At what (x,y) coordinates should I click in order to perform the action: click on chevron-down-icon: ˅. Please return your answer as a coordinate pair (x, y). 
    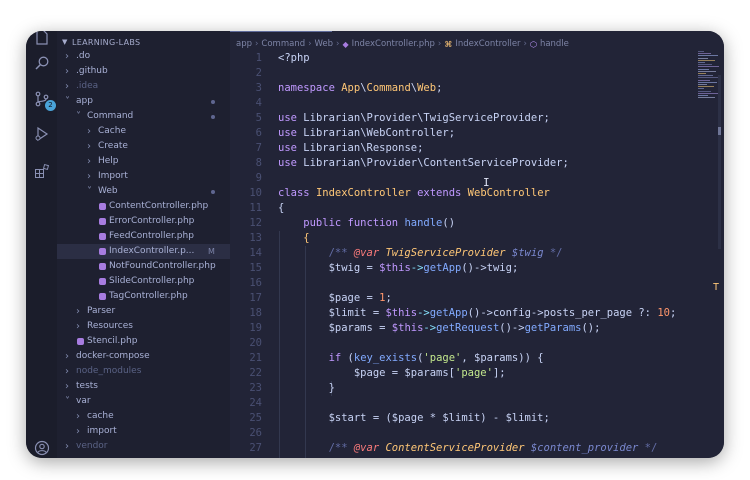
    Looking at the image, I should click on (67, 101).